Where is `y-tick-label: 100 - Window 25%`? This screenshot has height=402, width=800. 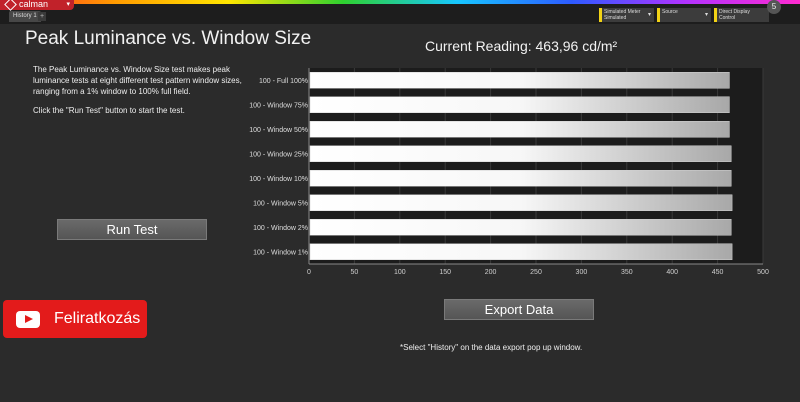
y-tick-label: 100 - Window 25% is located at coordinates (278, 154).